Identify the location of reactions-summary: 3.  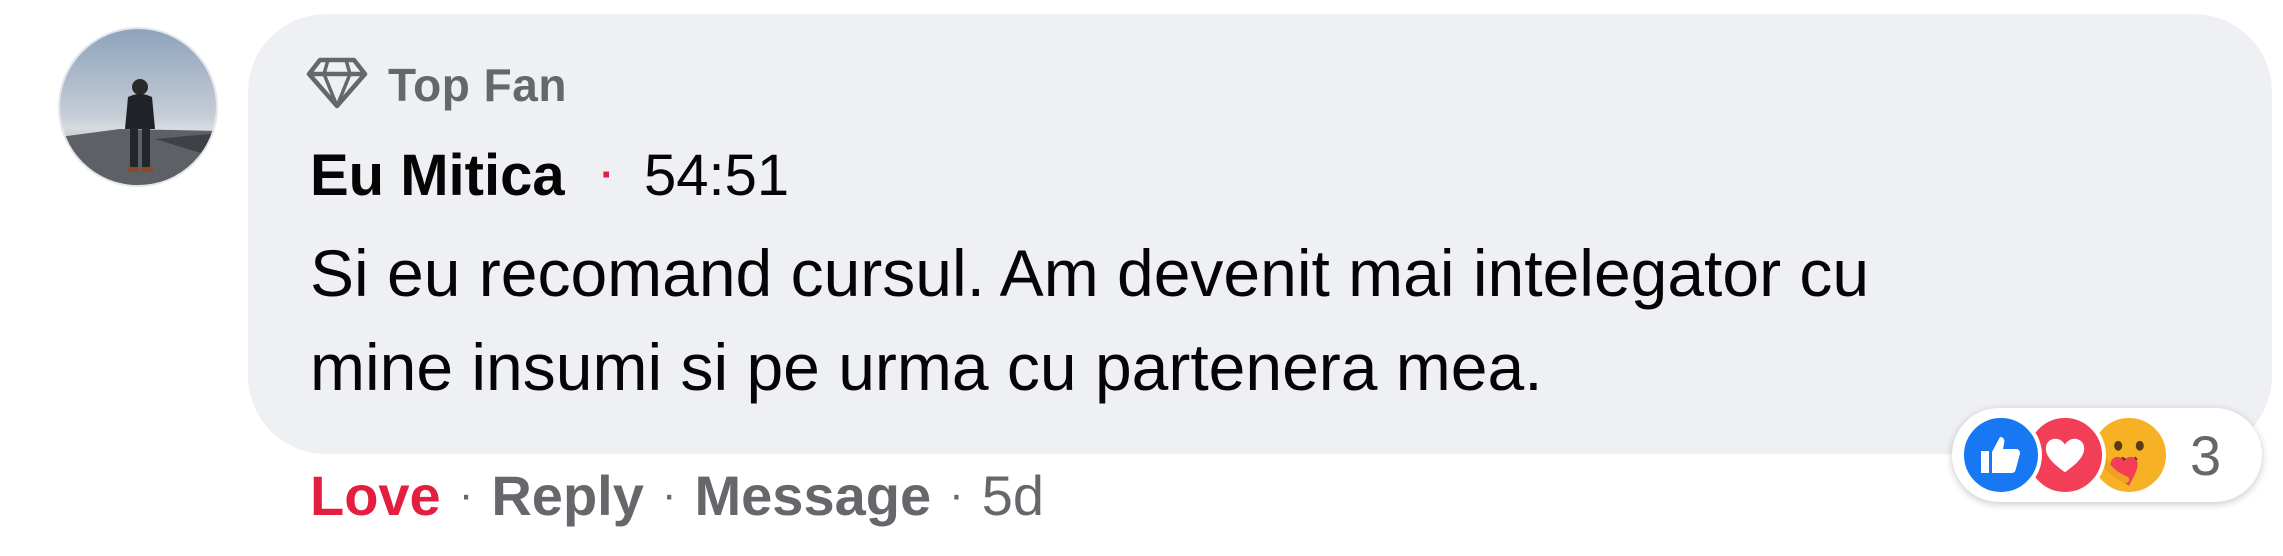
(2107, 455).